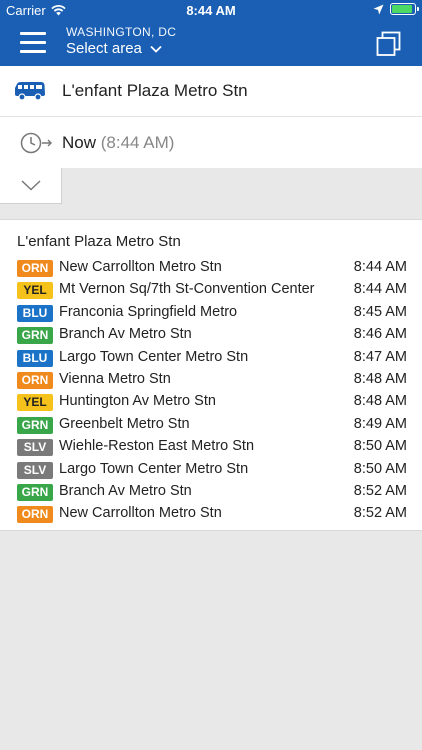  What do you see at coordinates (380, 334) in the screenshot?
I see `departure-time: 8:46 AM` at bounding box center [380, 334].